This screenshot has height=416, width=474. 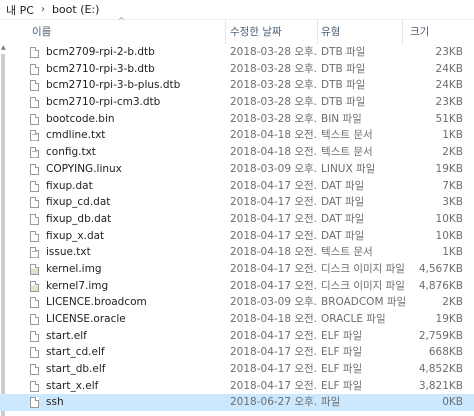 I want to click on file-name: issue.txt, so click(x=68, y=252).